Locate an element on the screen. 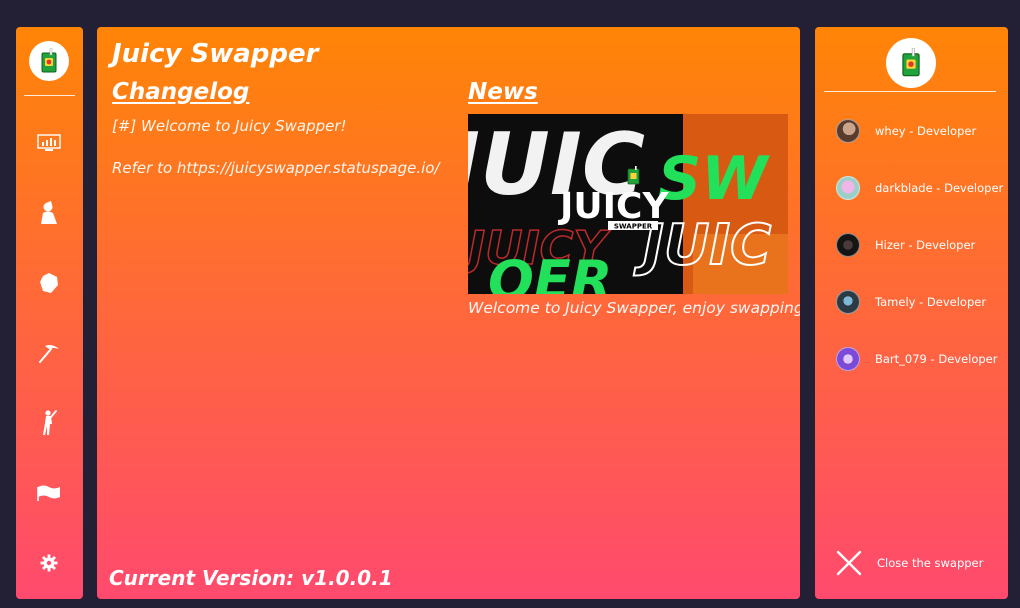  close-swapper-button: Close the swapper is located at coordinates (909, 563).